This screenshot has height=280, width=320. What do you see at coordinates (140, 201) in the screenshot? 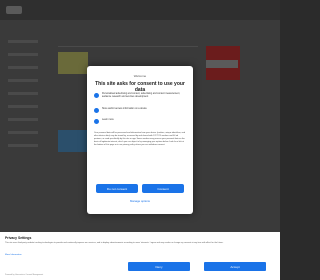
I see `manage-options-link: Manage options` at bounding box center [140, 201].